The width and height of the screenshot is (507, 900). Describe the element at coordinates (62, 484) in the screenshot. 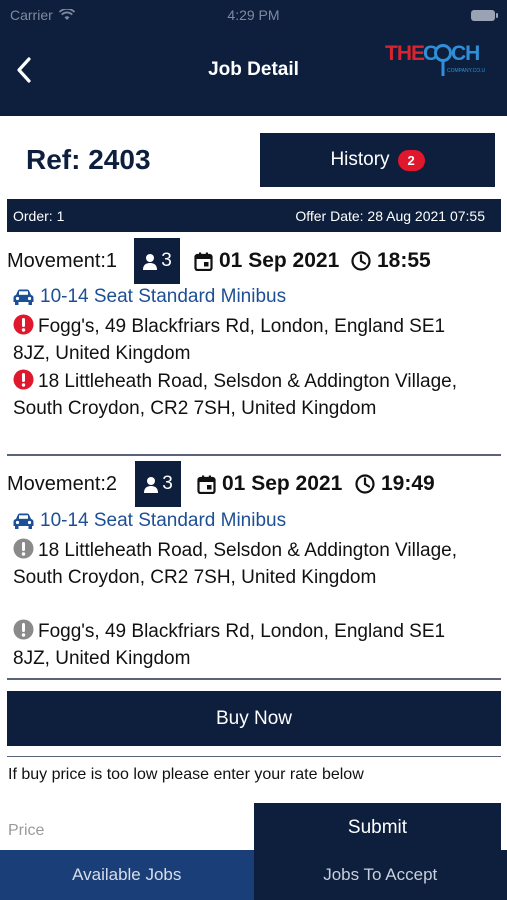

I see `movement-label: Movement:2` at that location.